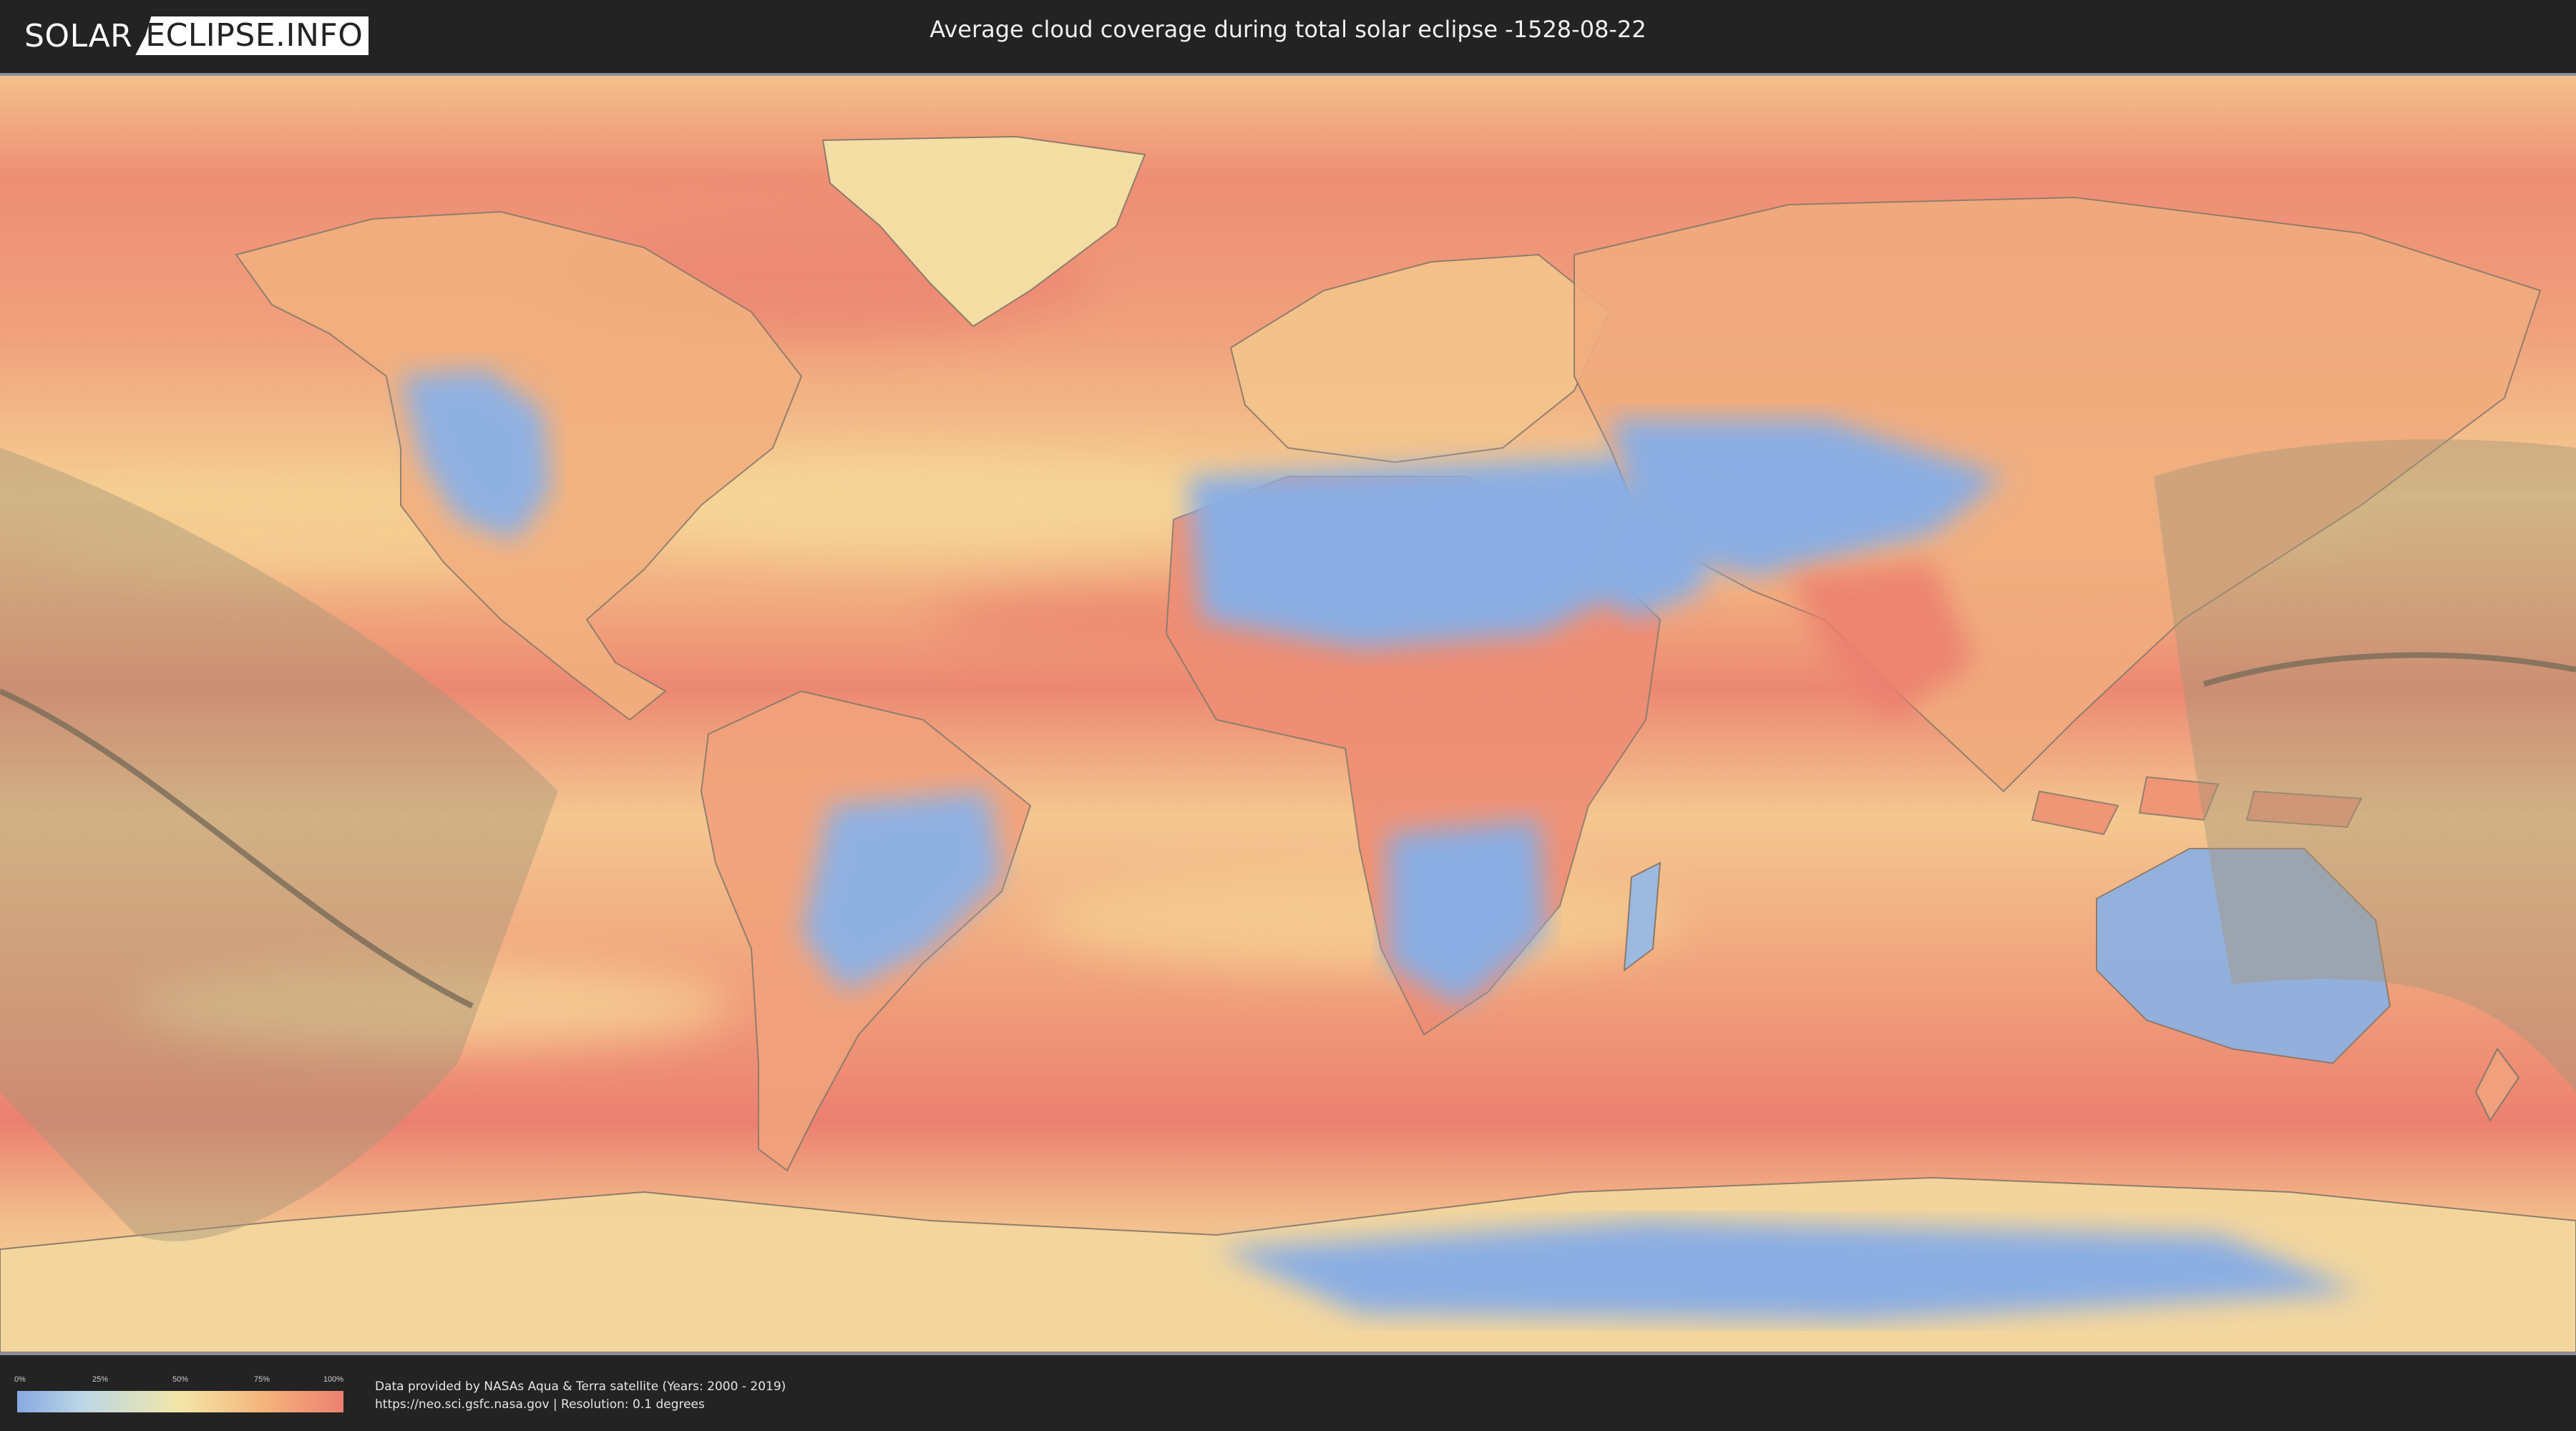  I want to click on legend-tick-0: 0%, so click(20, 1379).